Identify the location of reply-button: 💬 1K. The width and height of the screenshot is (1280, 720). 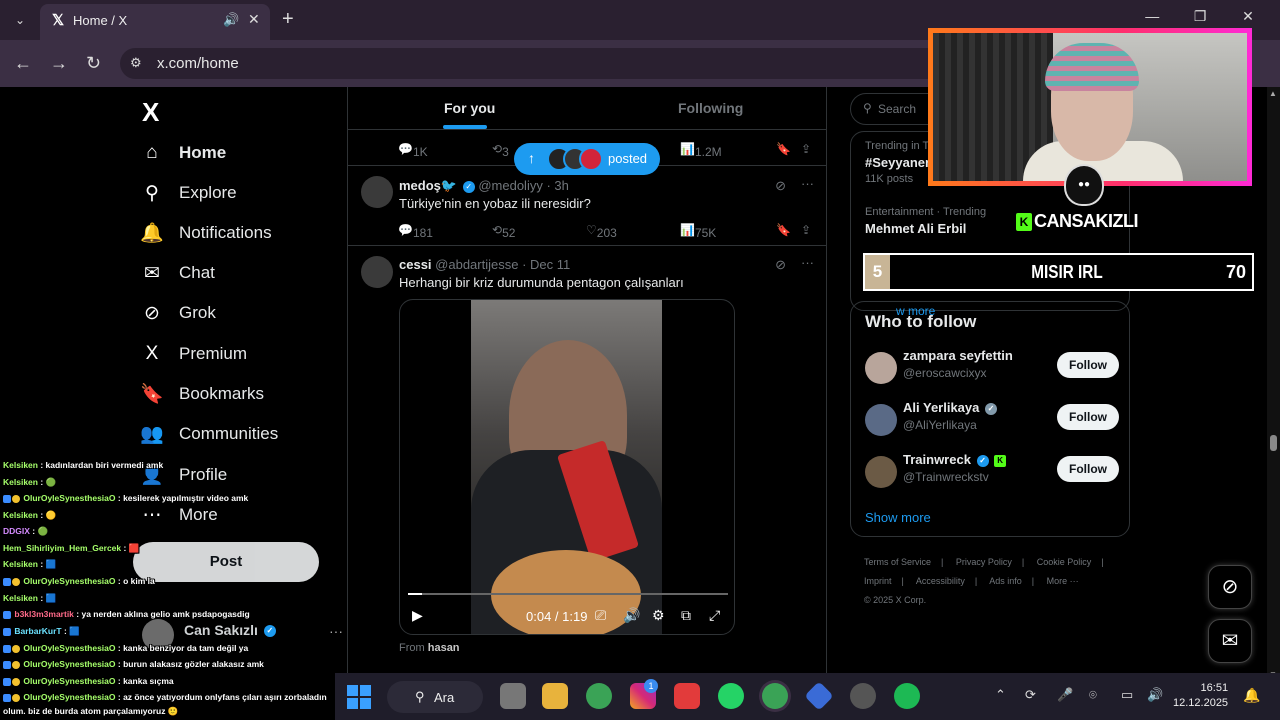
(413, 150).